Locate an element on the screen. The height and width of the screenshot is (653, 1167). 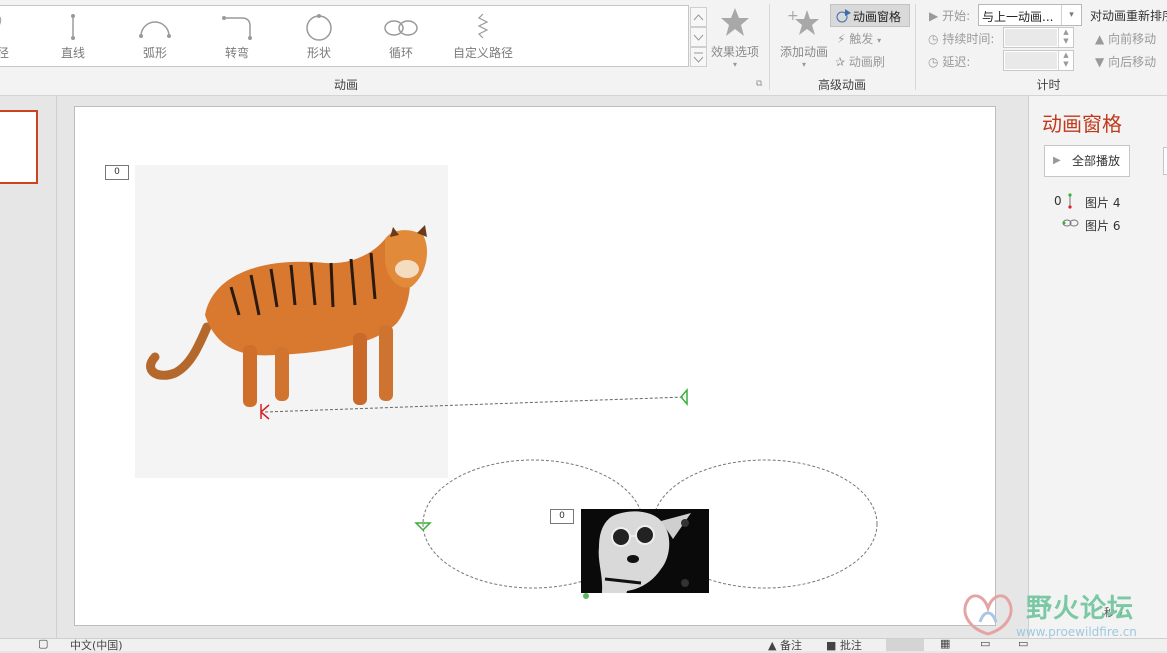
gallery-scroll-up is located at coordinates (698, 17).